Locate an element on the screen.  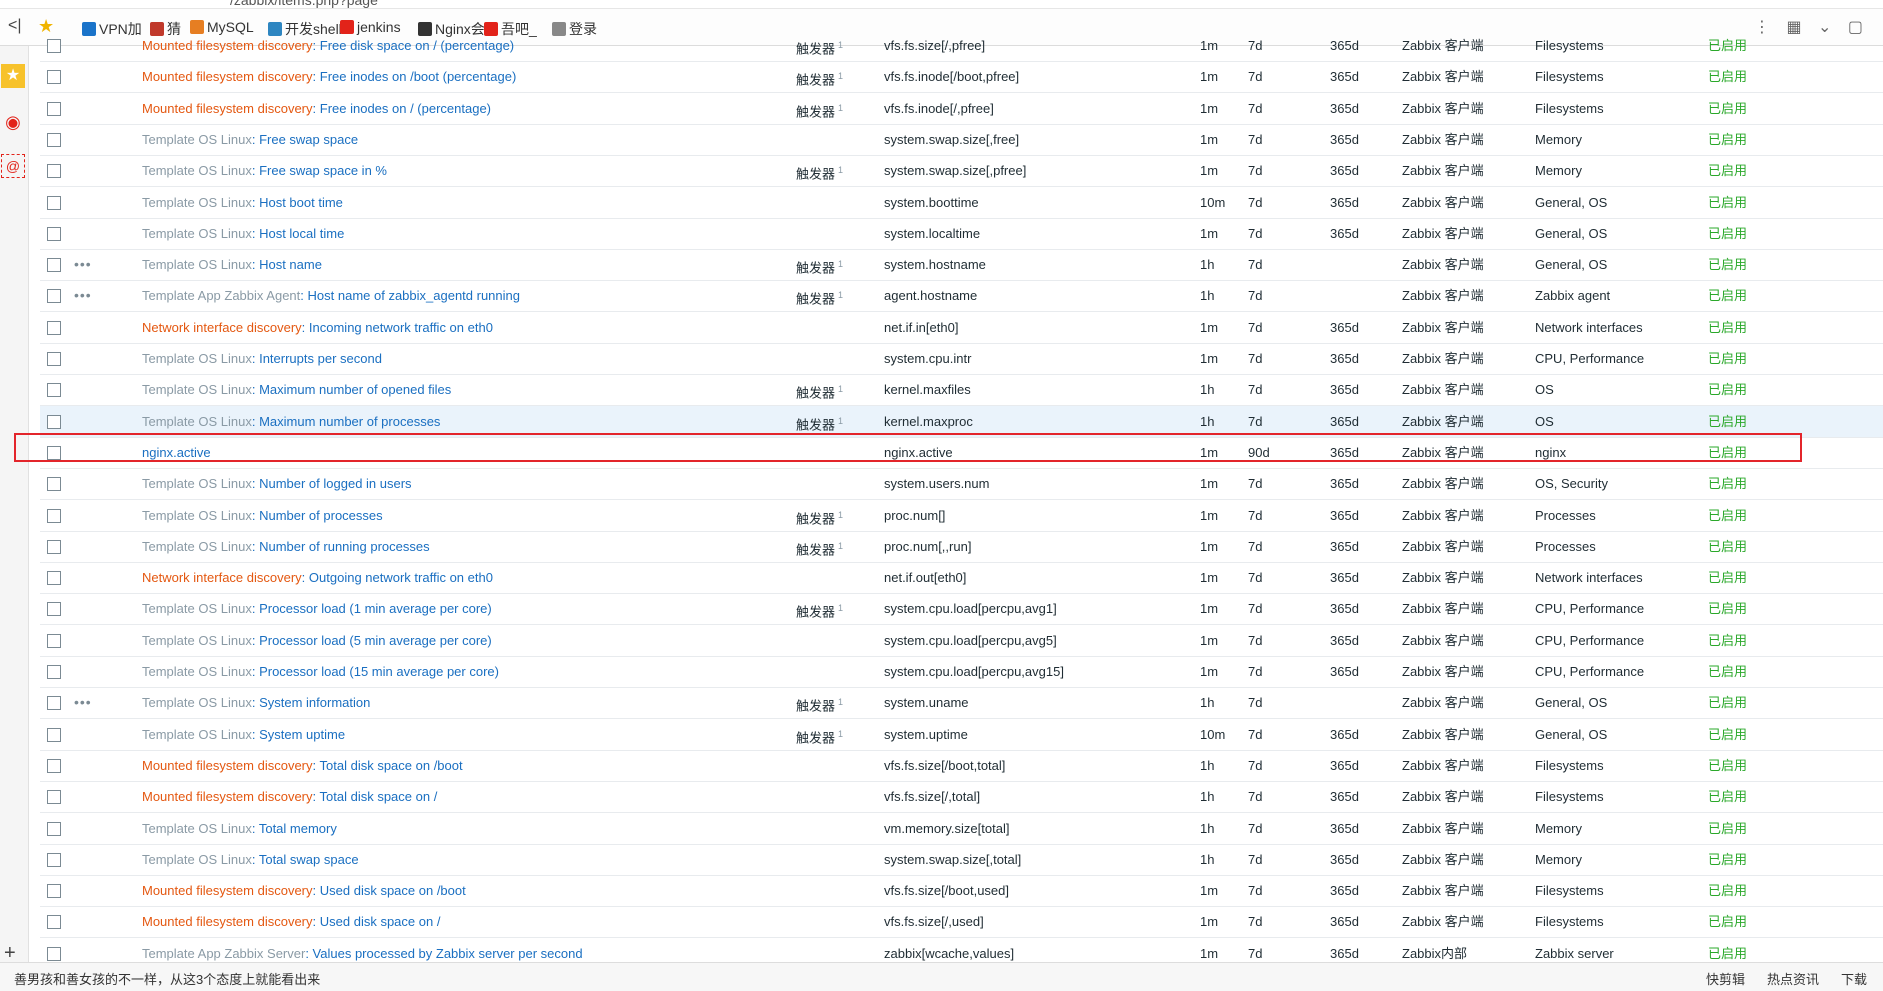
item-name-link: Maximum number of processes is located at coordinates (349, 421).